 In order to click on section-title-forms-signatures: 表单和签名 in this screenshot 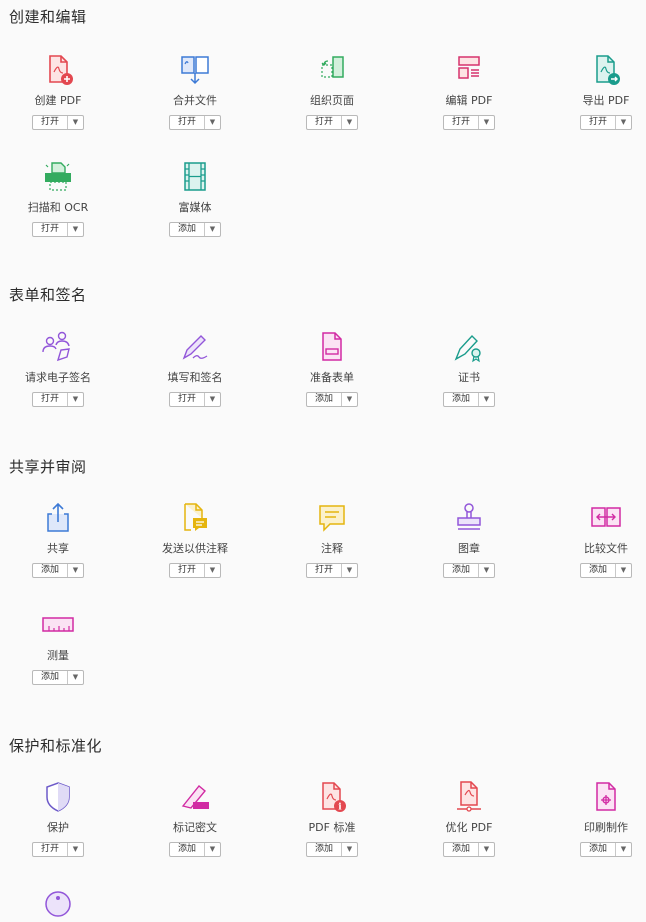, I will do `click(48, 295)`.